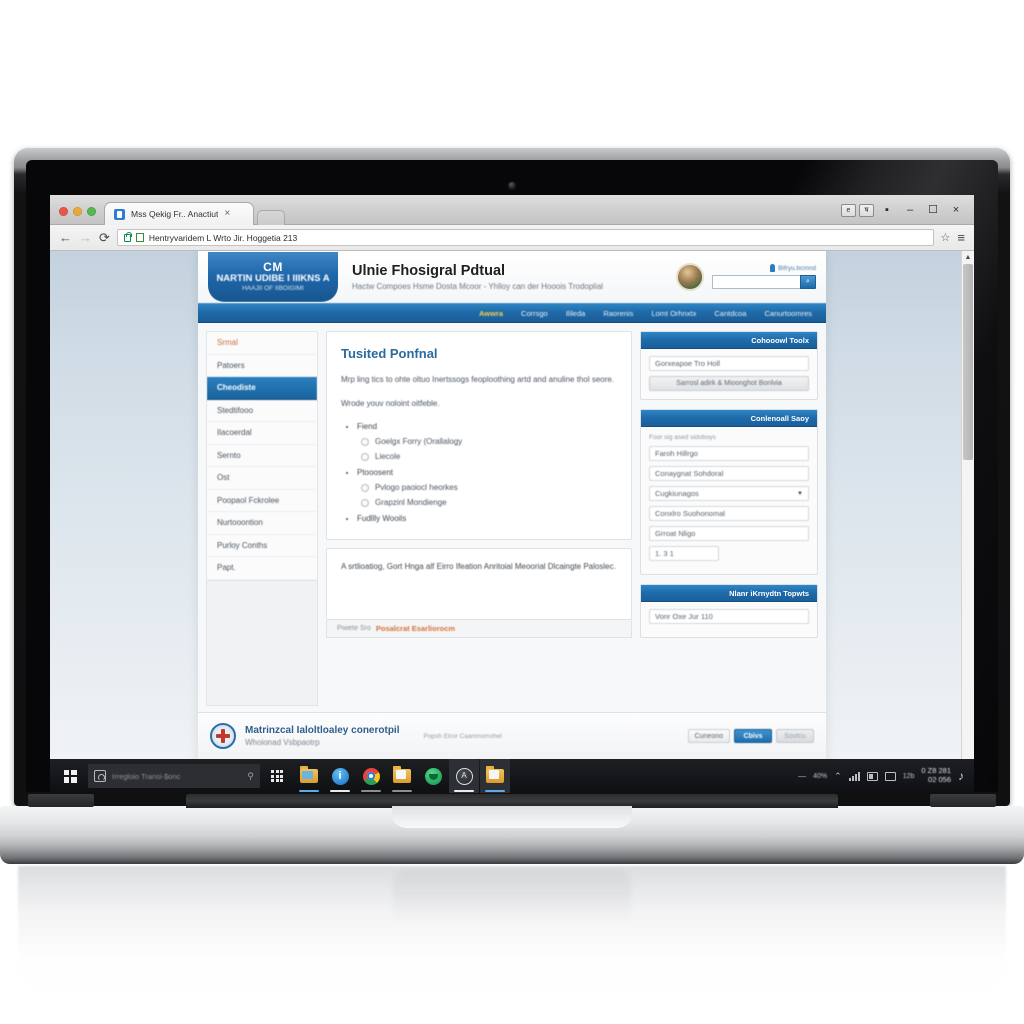 The height and width of the screenshot is (1024, 1024). Describe the element at coordinates (104, 237) in the screenshot. I see `reload-icon: ⟳` at that location.